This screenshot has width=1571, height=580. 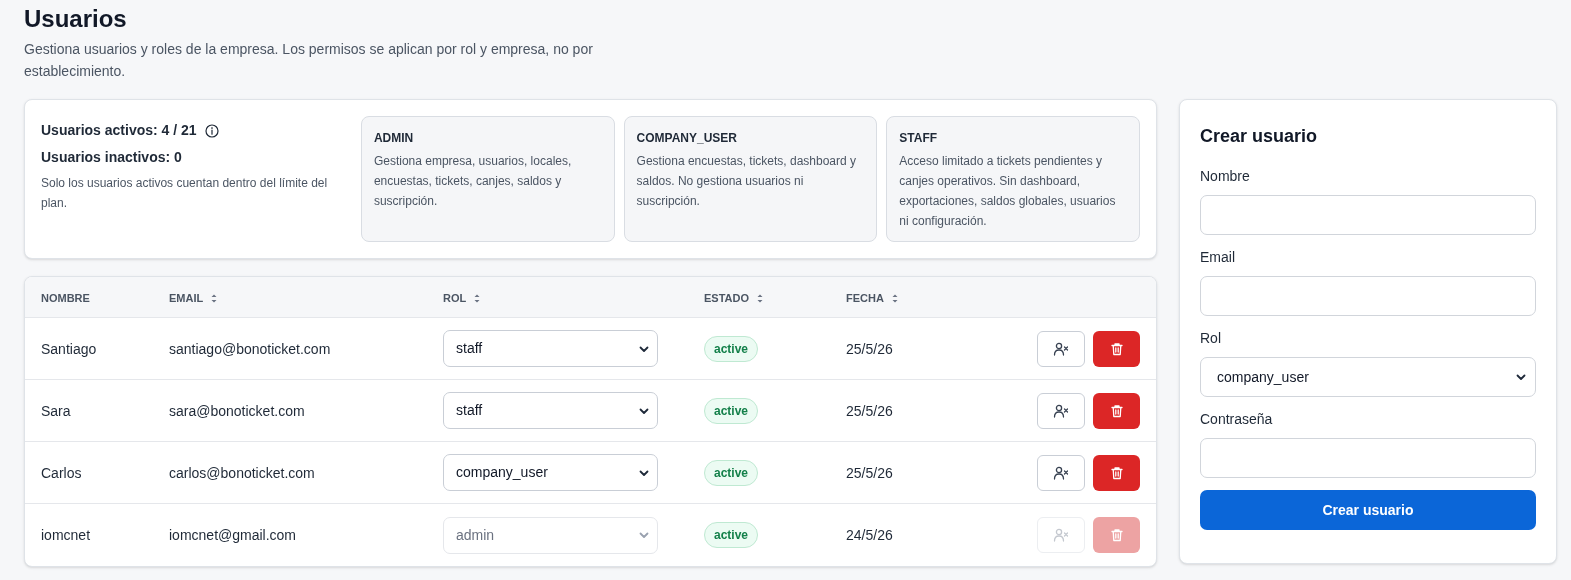 What do you see at coordinates (66, 535) in the screenshot?
I see `user-name: iomcnet` at bounding box center [66, 535].